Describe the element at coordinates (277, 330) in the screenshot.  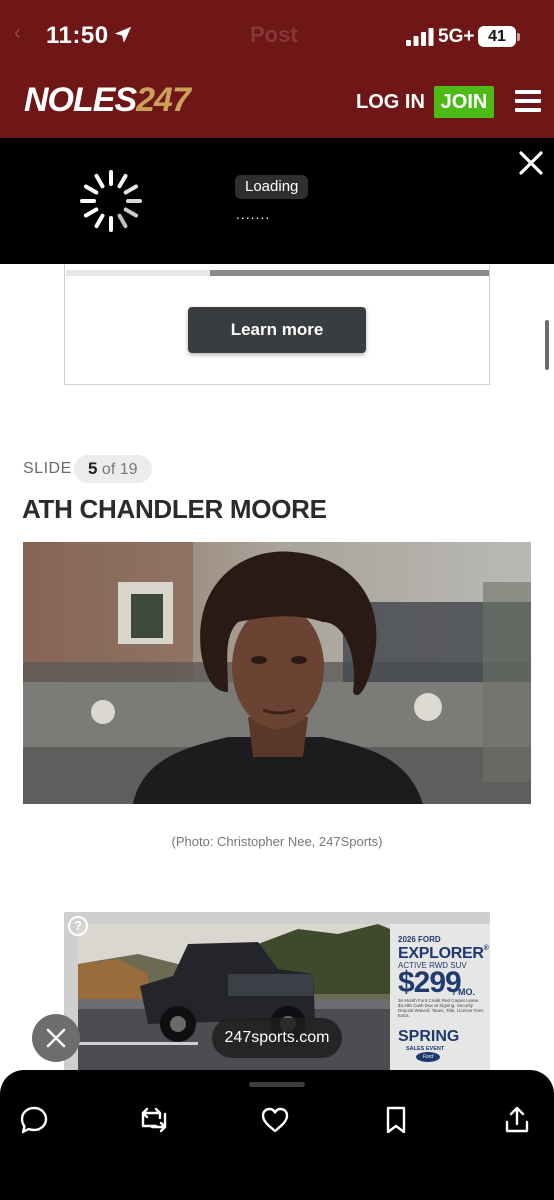
I see `learn-more-button: Learn more` at that location.